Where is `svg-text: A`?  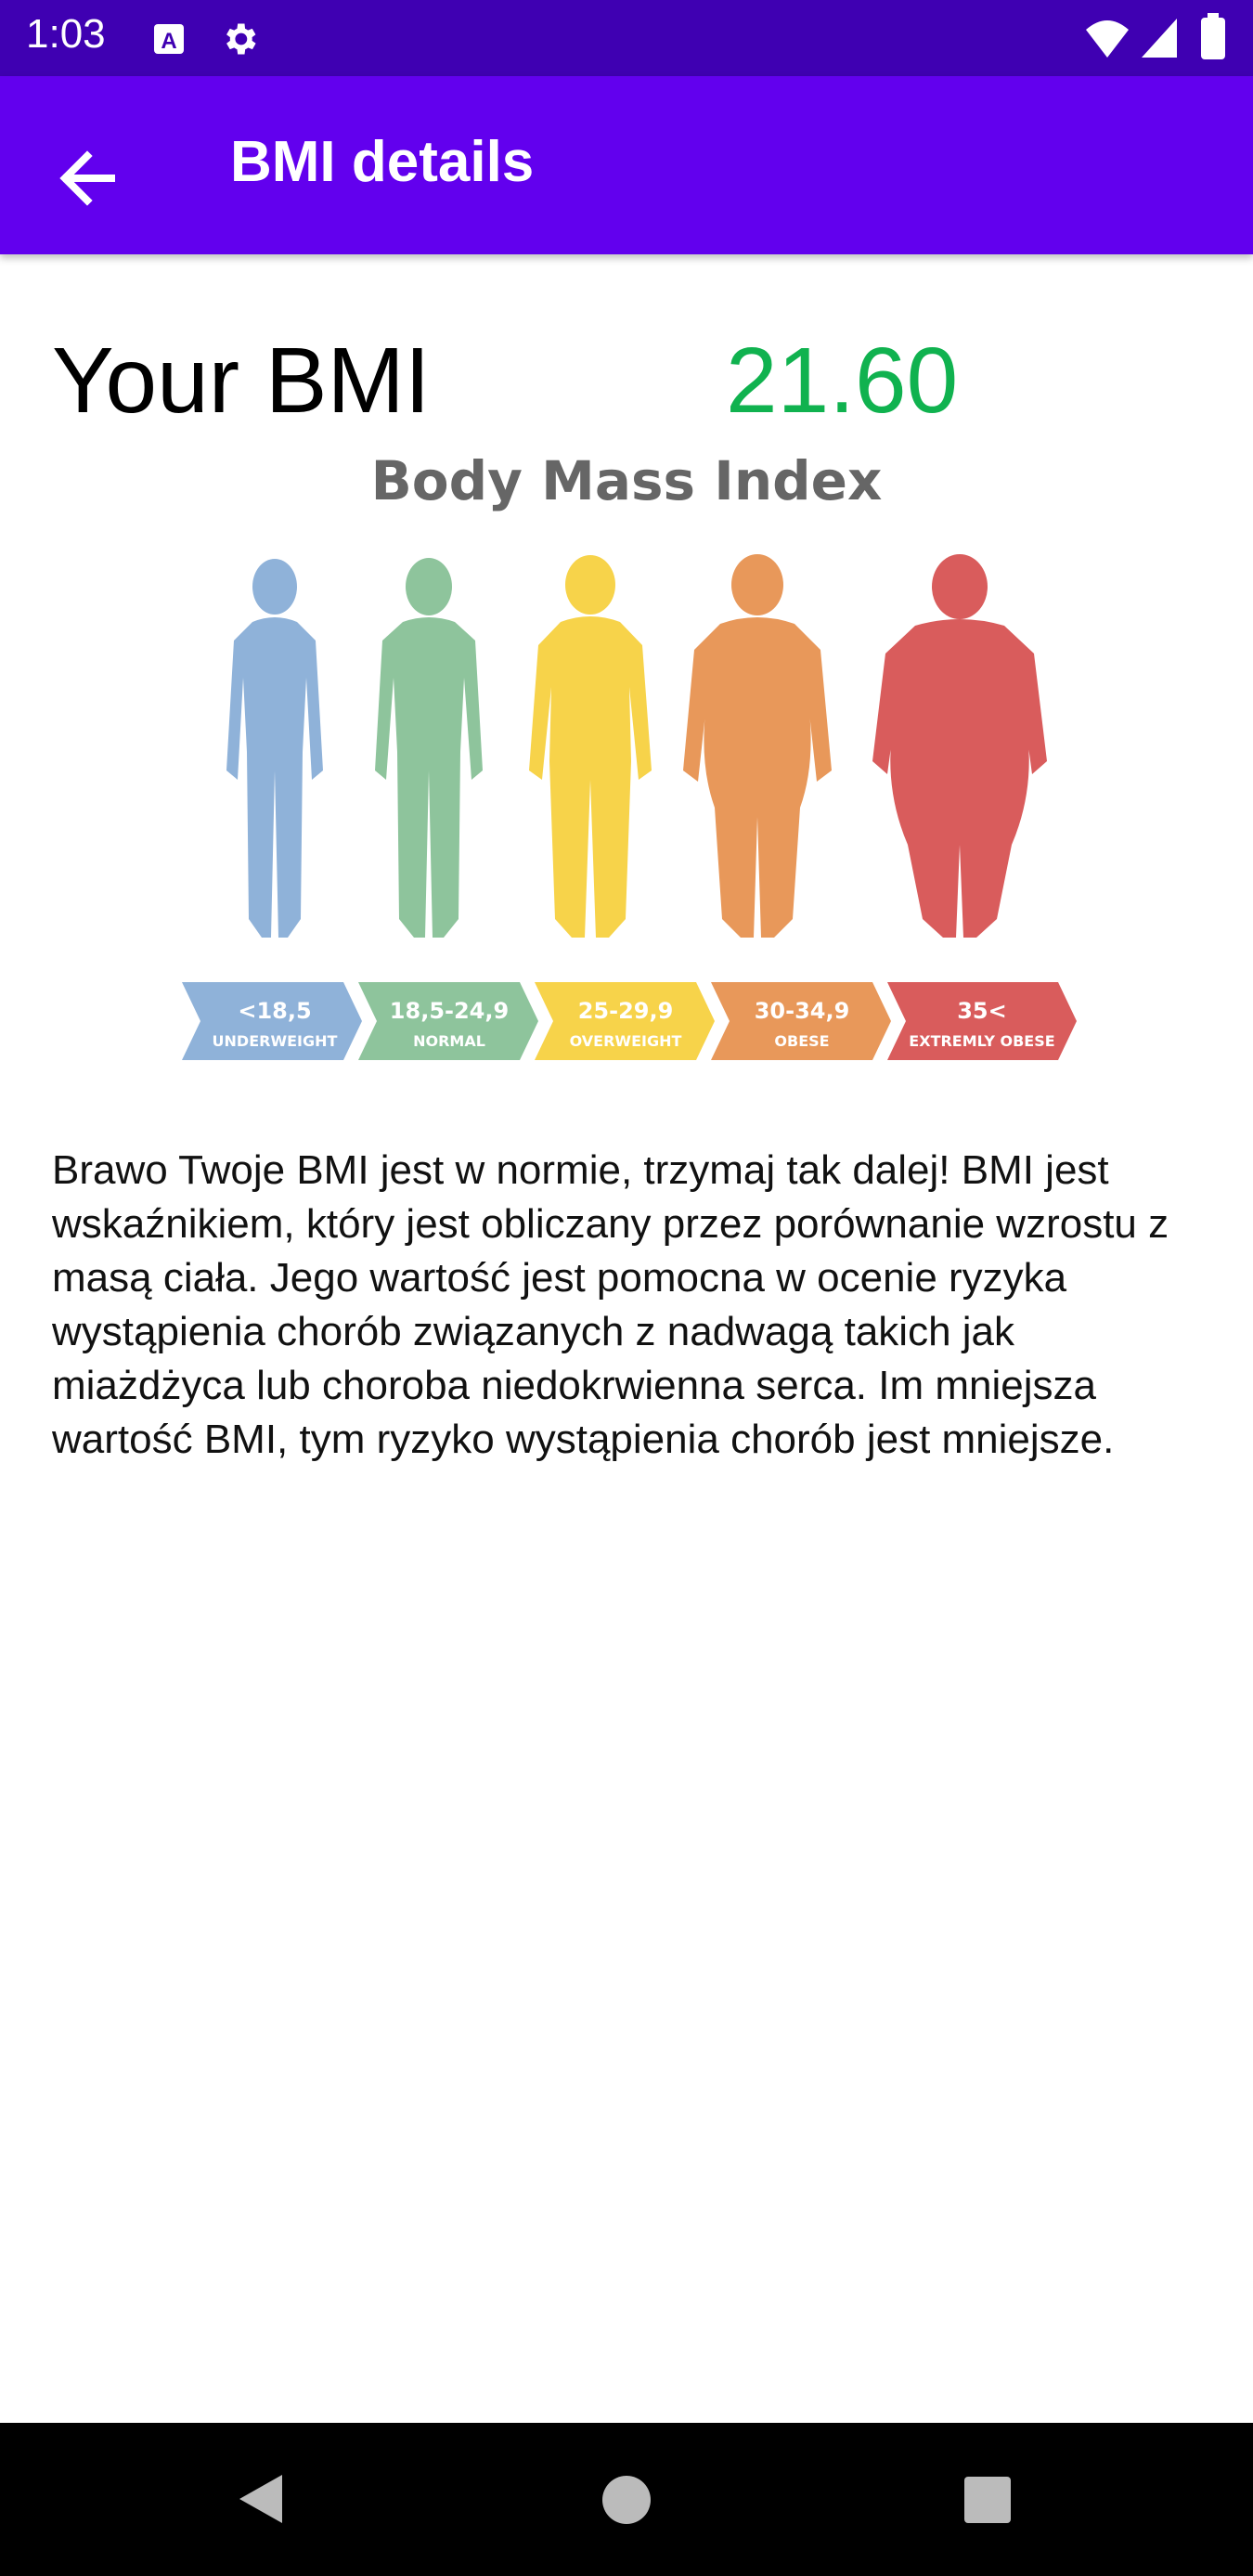 svg-text: A is located at coordinates (169, 41).